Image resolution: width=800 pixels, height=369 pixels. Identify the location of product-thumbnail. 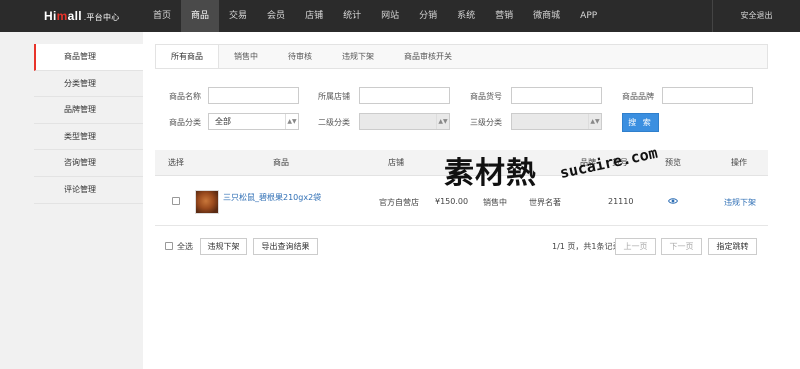
(207, 202).